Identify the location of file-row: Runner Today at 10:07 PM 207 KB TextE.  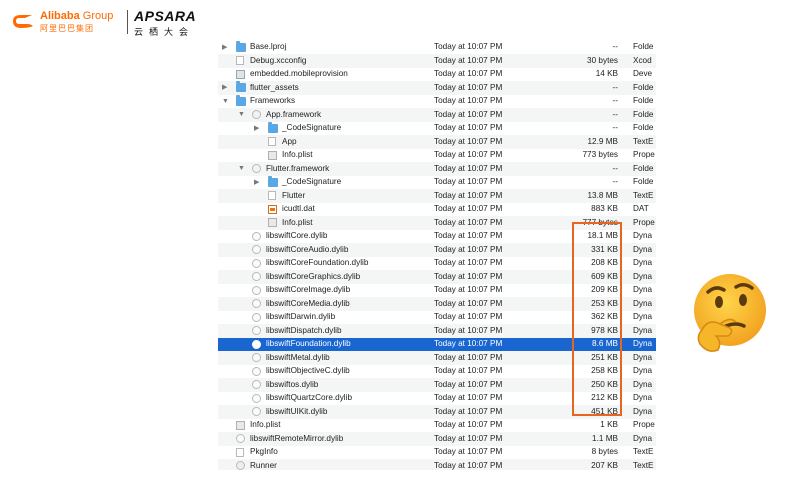
(437, 464).